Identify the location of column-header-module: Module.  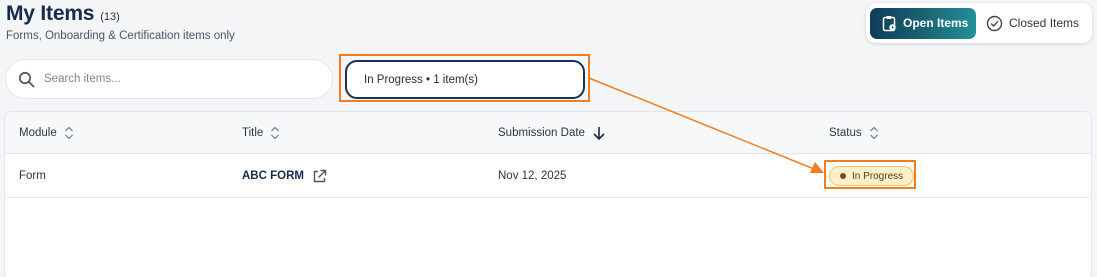
(46, 133).